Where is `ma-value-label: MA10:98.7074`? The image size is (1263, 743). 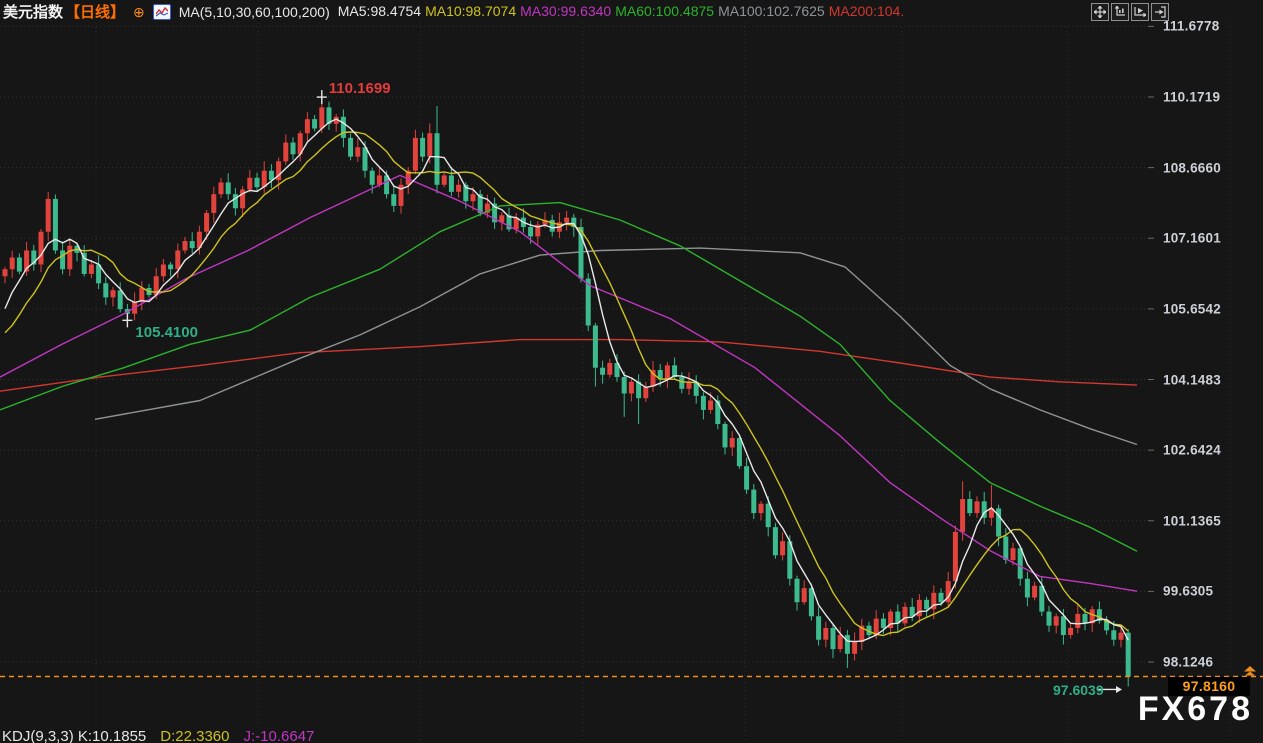
ma-value-label: MA10:98.7074 is located at coordinates (471, 10).